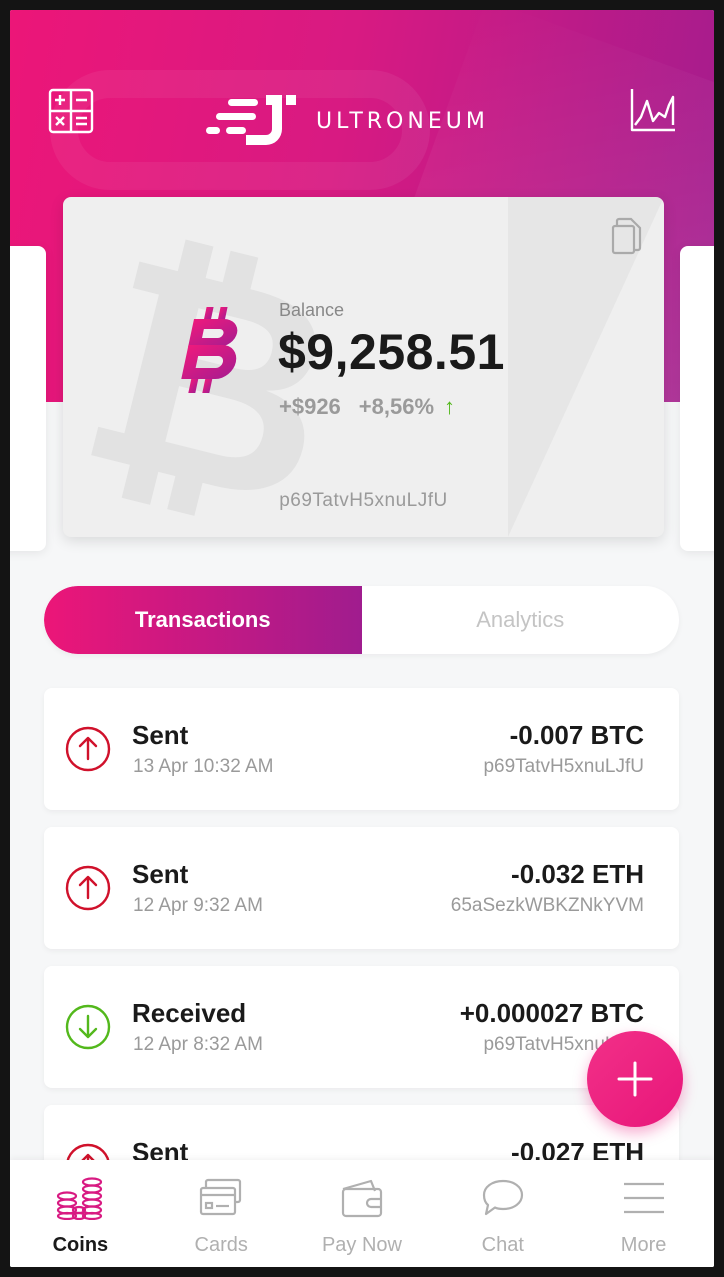 The image size is (724, 1277). I want to click on nav-coins: Coins, so click(80, 1213).